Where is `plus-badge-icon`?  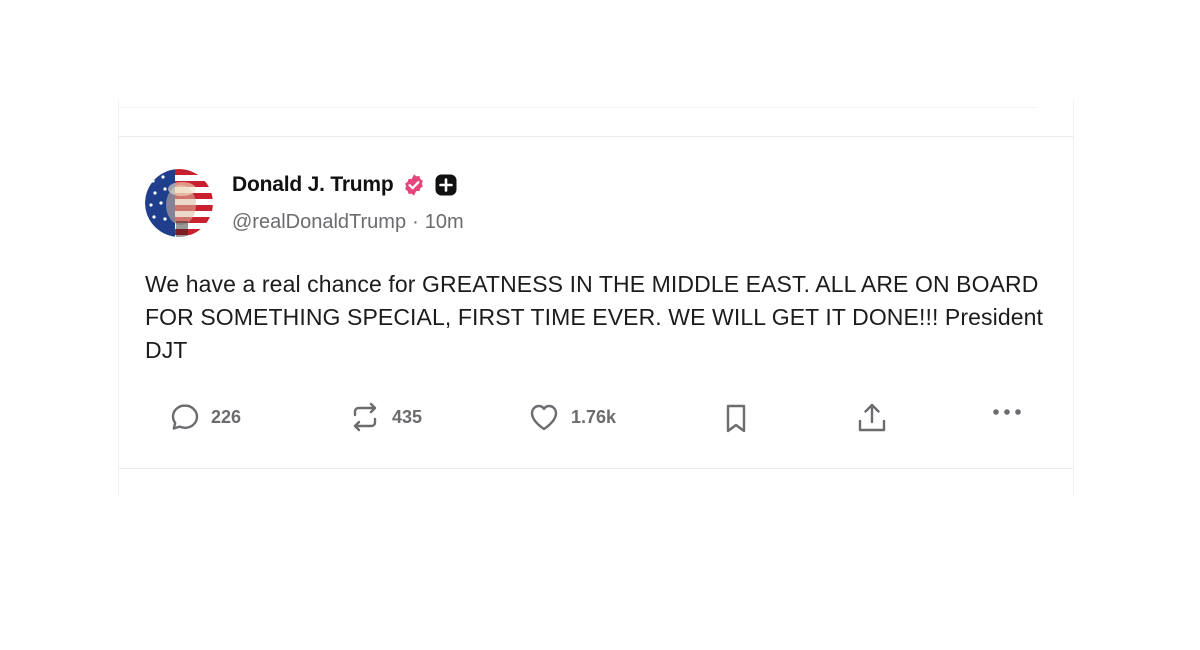
plus-badge-icon is located at coordinates (446, 185).